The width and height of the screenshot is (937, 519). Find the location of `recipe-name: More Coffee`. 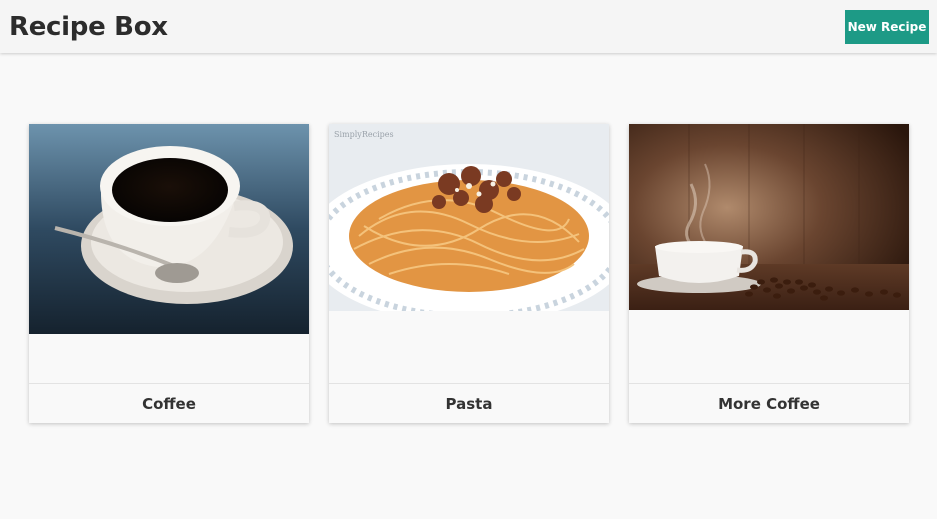

recipe-name: More Coffee is located at coordinates (769, 403).